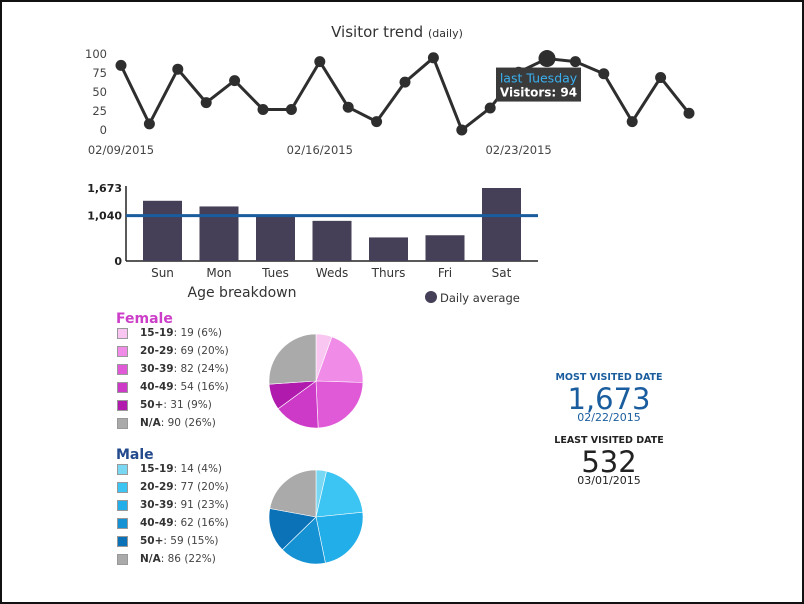 This screenshot has width=804, height=604. What do you see at coordinates (179, 541) in the screenshot?
I see `male-legend-text: 50+: 59 (15%)` at bounding box center [179, 541].